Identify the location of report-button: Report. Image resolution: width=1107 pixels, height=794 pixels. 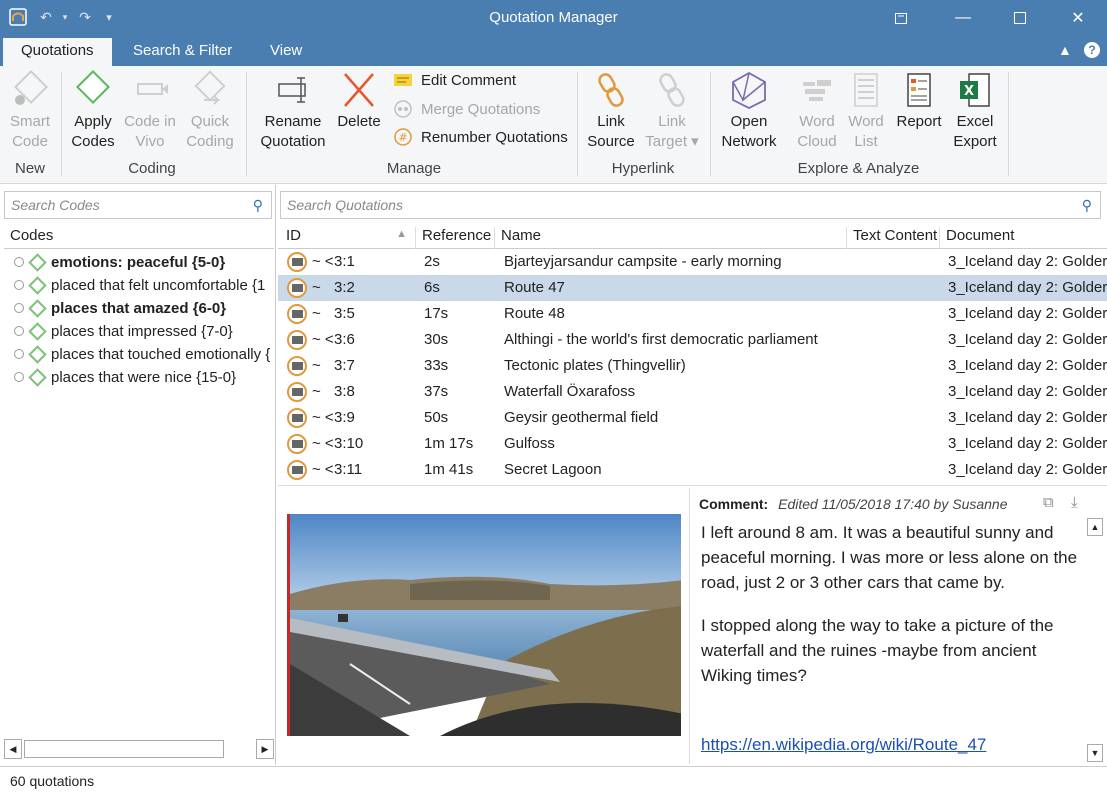
(919, 101).